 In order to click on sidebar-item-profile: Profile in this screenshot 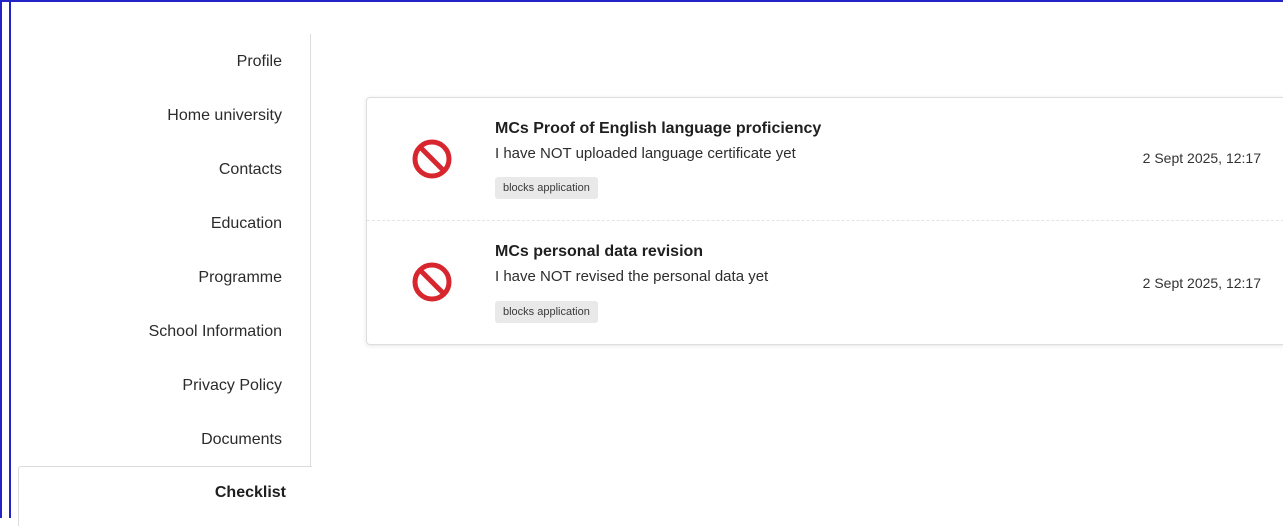, I will do `click(259, 62)`.